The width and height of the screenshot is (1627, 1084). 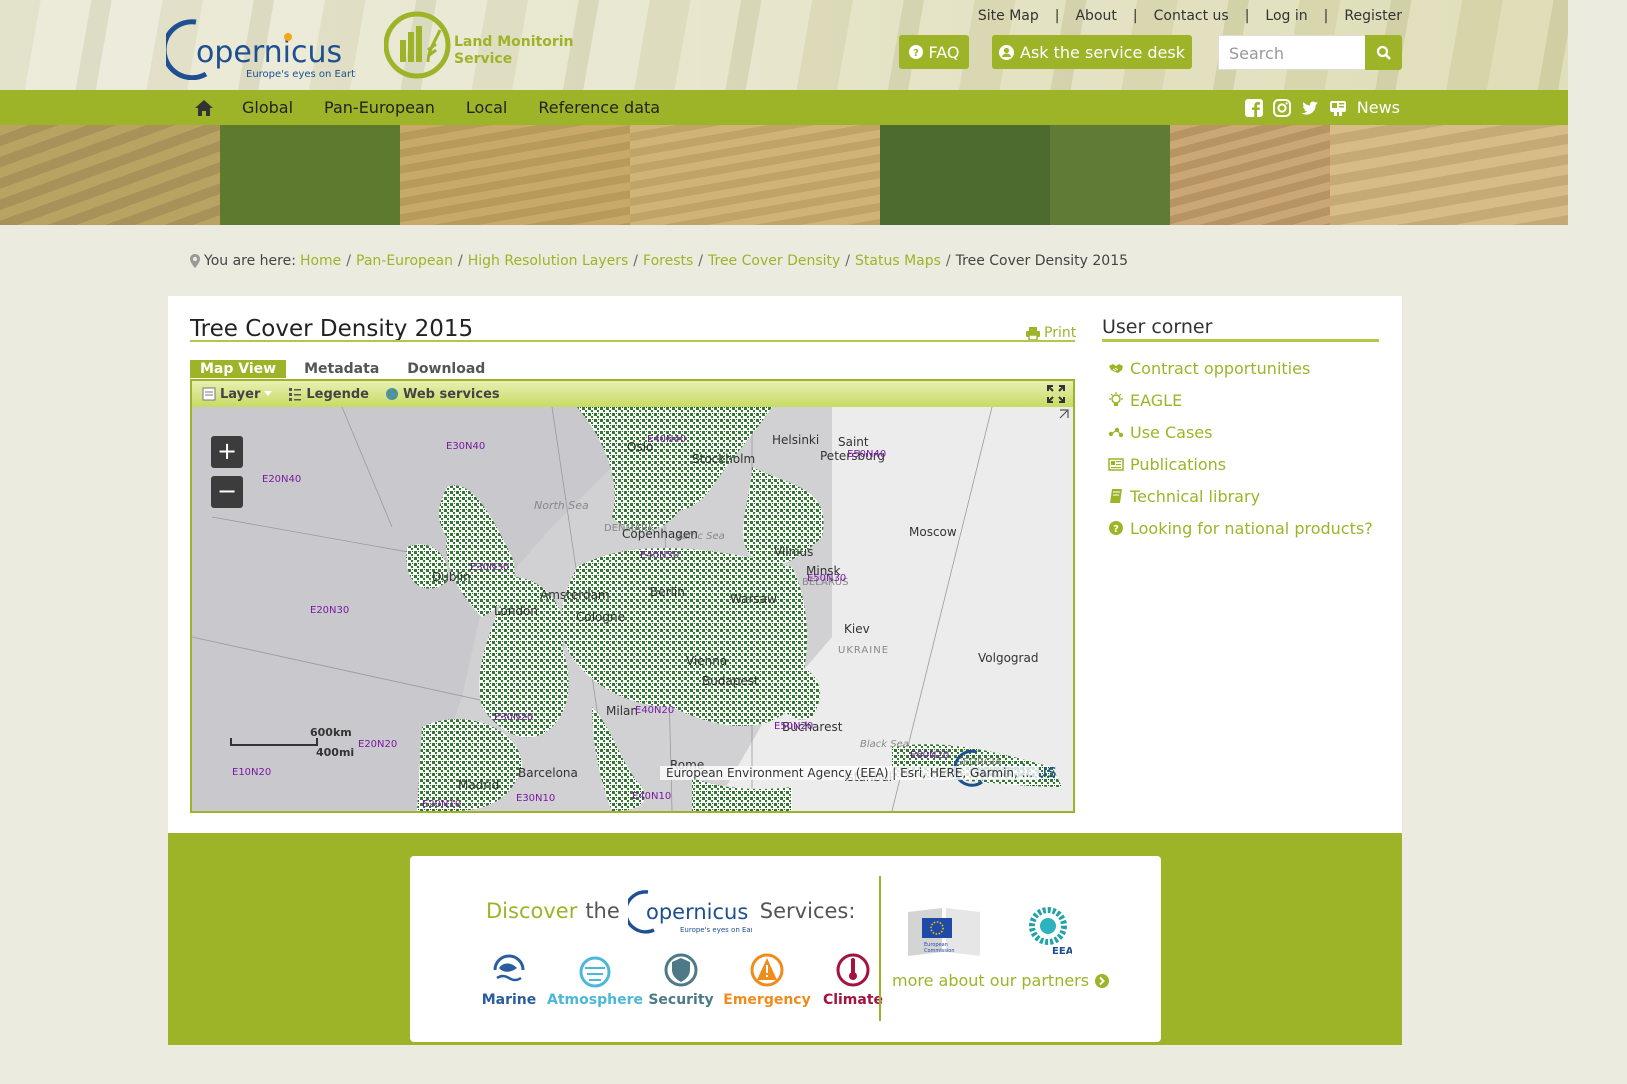 I want to click on breadcrumb-status-maps: Status Maps, so click(x=898, y=261).